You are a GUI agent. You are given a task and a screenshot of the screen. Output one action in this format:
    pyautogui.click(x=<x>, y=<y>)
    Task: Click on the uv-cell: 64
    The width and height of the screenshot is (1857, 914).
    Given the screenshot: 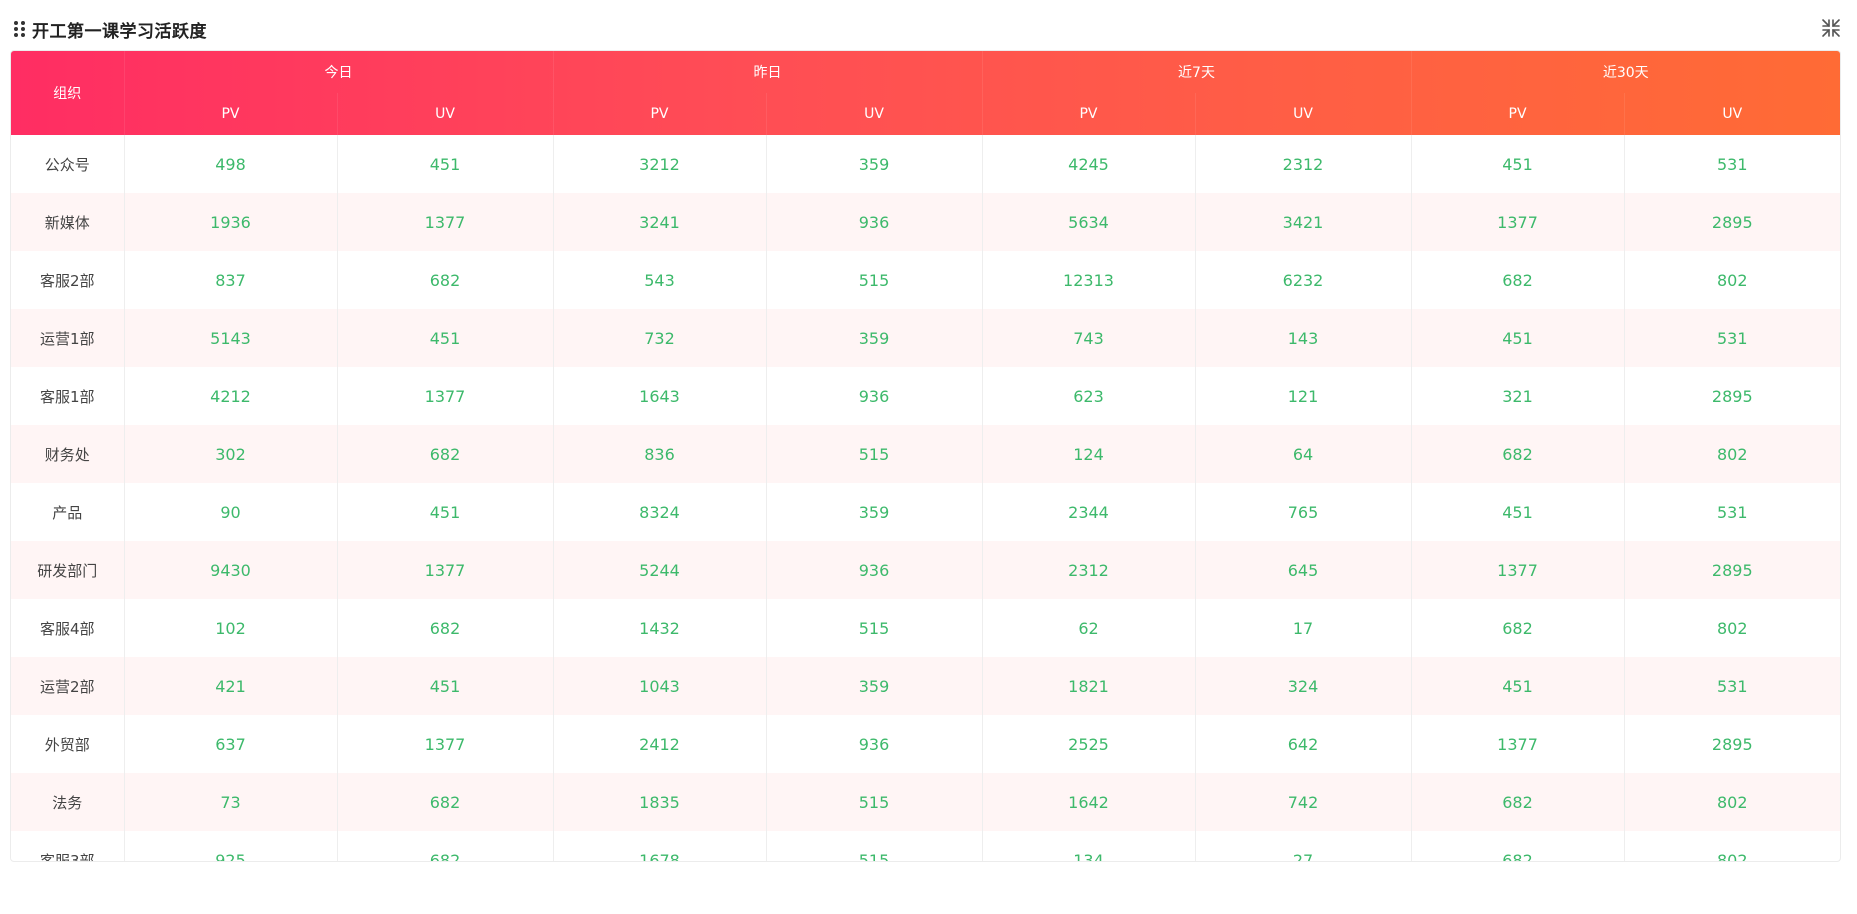 What is the action you would take?
    pyautogui.click(x=1303, y=454)
    